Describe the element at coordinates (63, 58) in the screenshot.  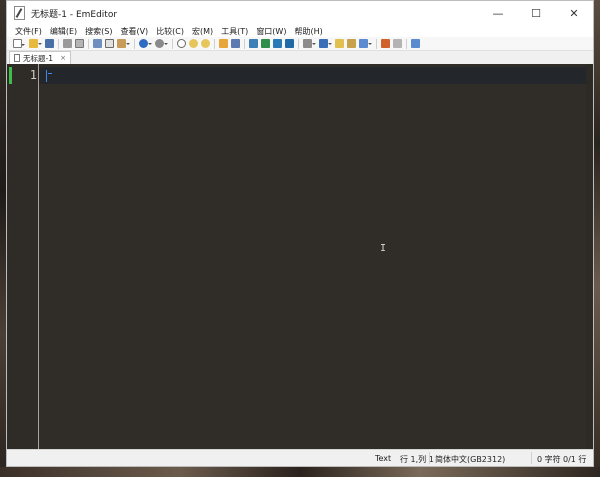
I see `tab-close-icon: ×` at that location.